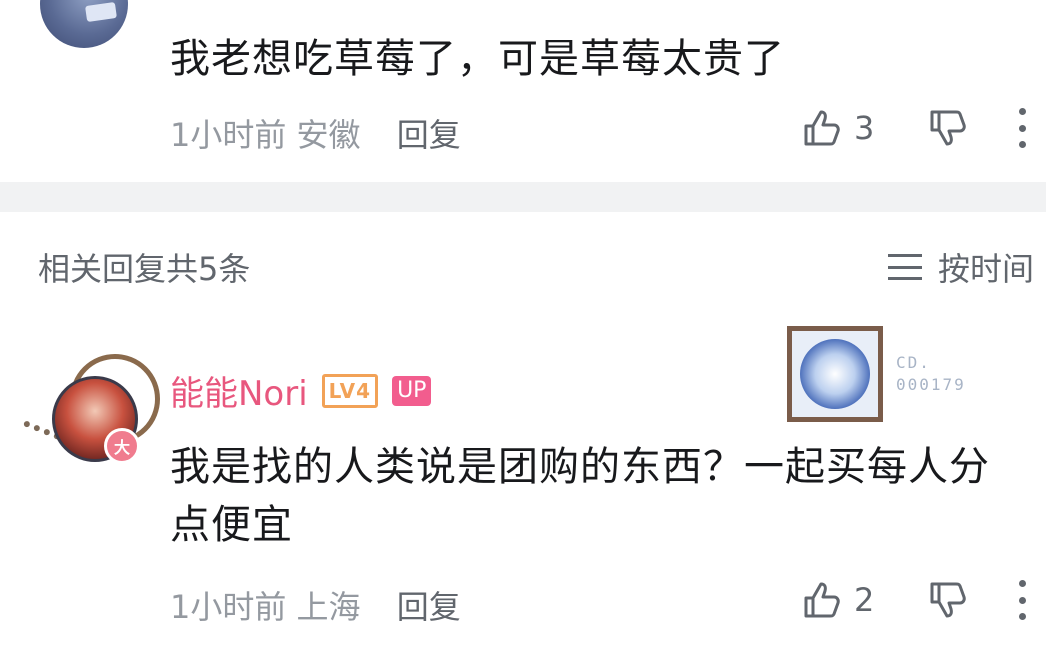 This screenshot has height=648, width=1046. Describe the element at coordinates (931, 374) in the screenshot. I see `decoration-number: CD. 000179` at that location.